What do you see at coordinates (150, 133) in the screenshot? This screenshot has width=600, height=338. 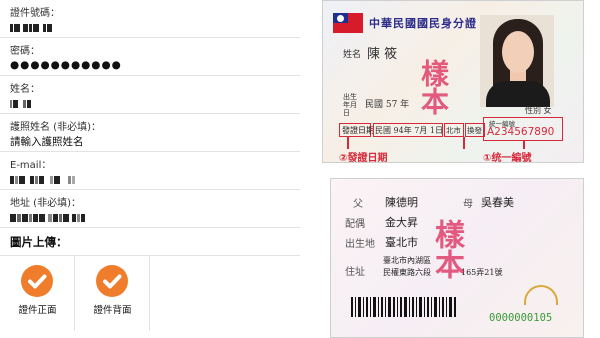 I see `passport-name-field: 護照姓名 (非必填)： 請輸入護照姓名` at bounding box center [150, 133].